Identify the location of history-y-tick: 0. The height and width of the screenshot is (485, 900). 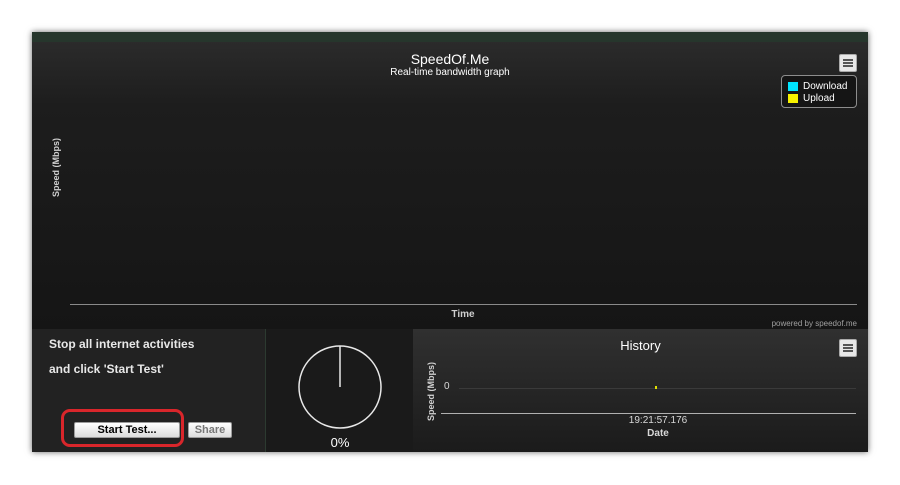
(447, 386).